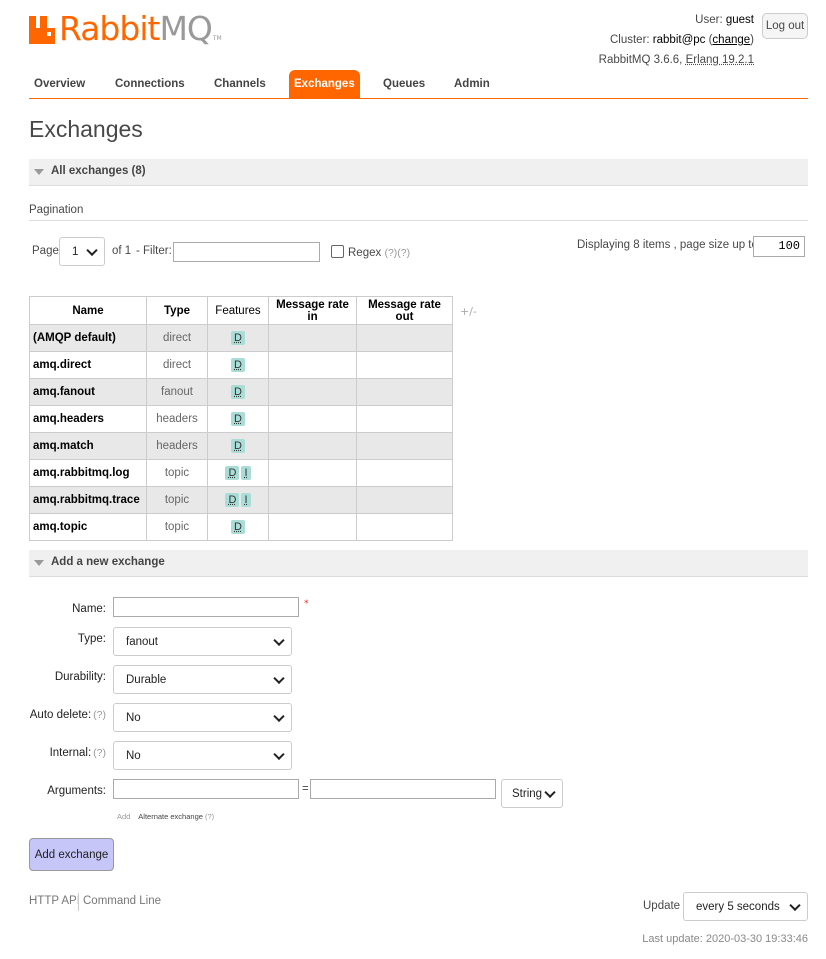 The image size is (826, 959). What do you see at coordinates (725, 939) in the screenshot?
I see `last-update-text: Last update: 2020-03-30 19:33:46` at bounding box center [725, 939].